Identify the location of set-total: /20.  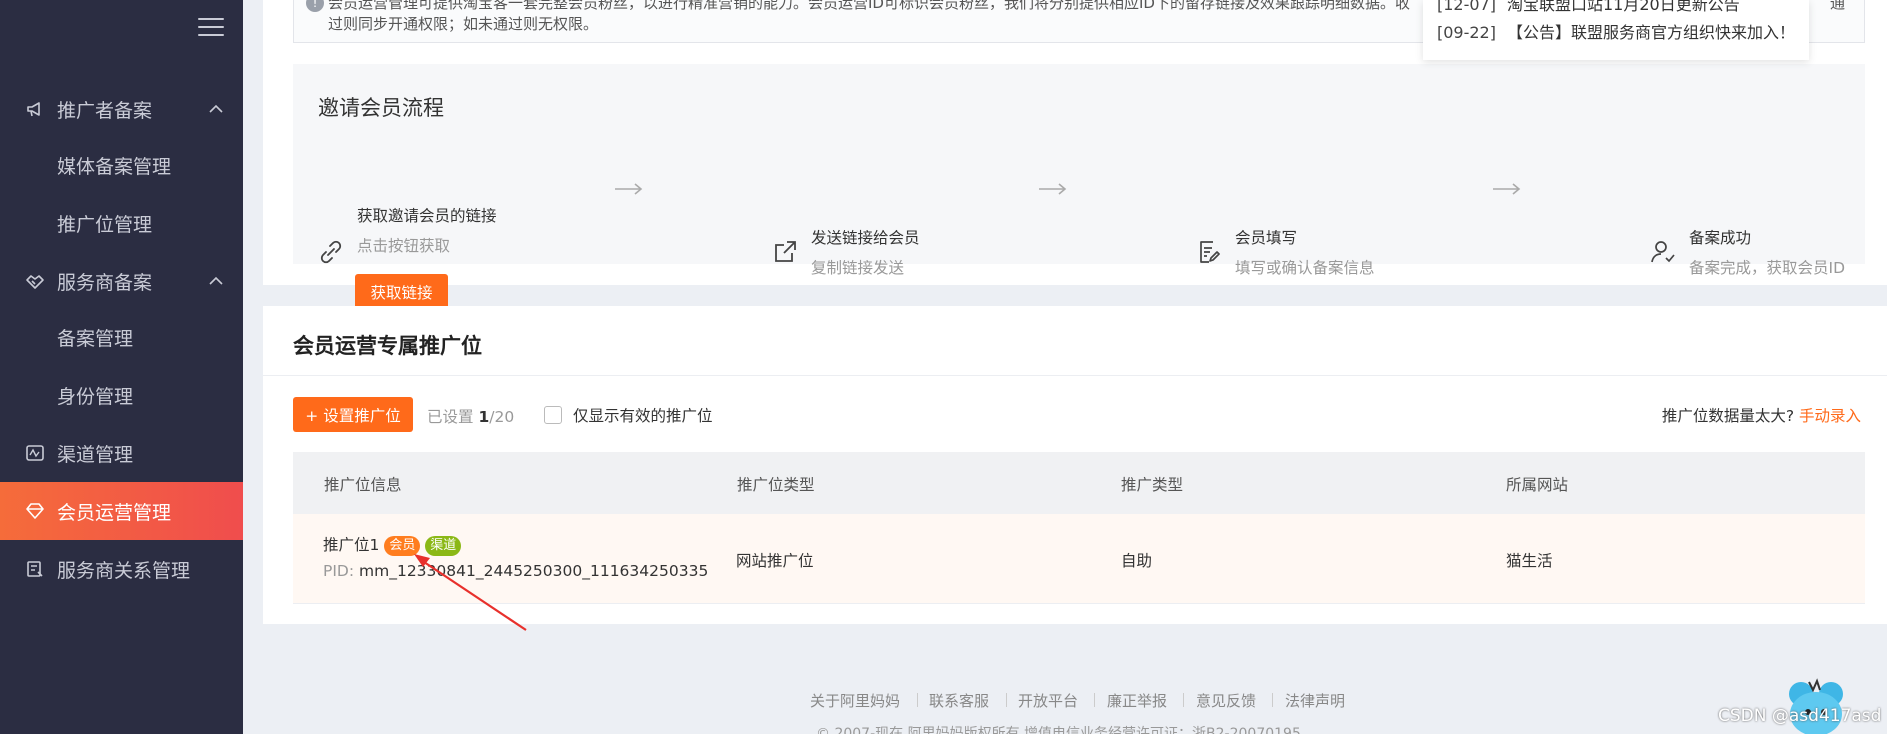
(502, 417).